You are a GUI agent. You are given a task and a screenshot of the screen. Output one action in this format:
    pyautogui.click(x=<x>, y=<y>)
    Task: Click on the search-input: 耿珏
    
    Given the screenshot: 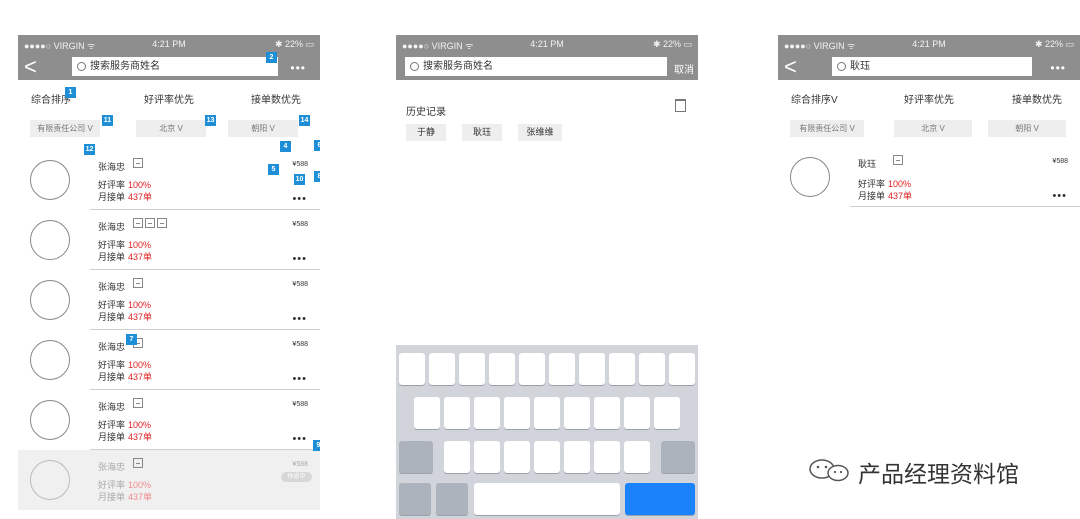 What is the action you would take?
    pyautogui.click(x=932, y=66)
    